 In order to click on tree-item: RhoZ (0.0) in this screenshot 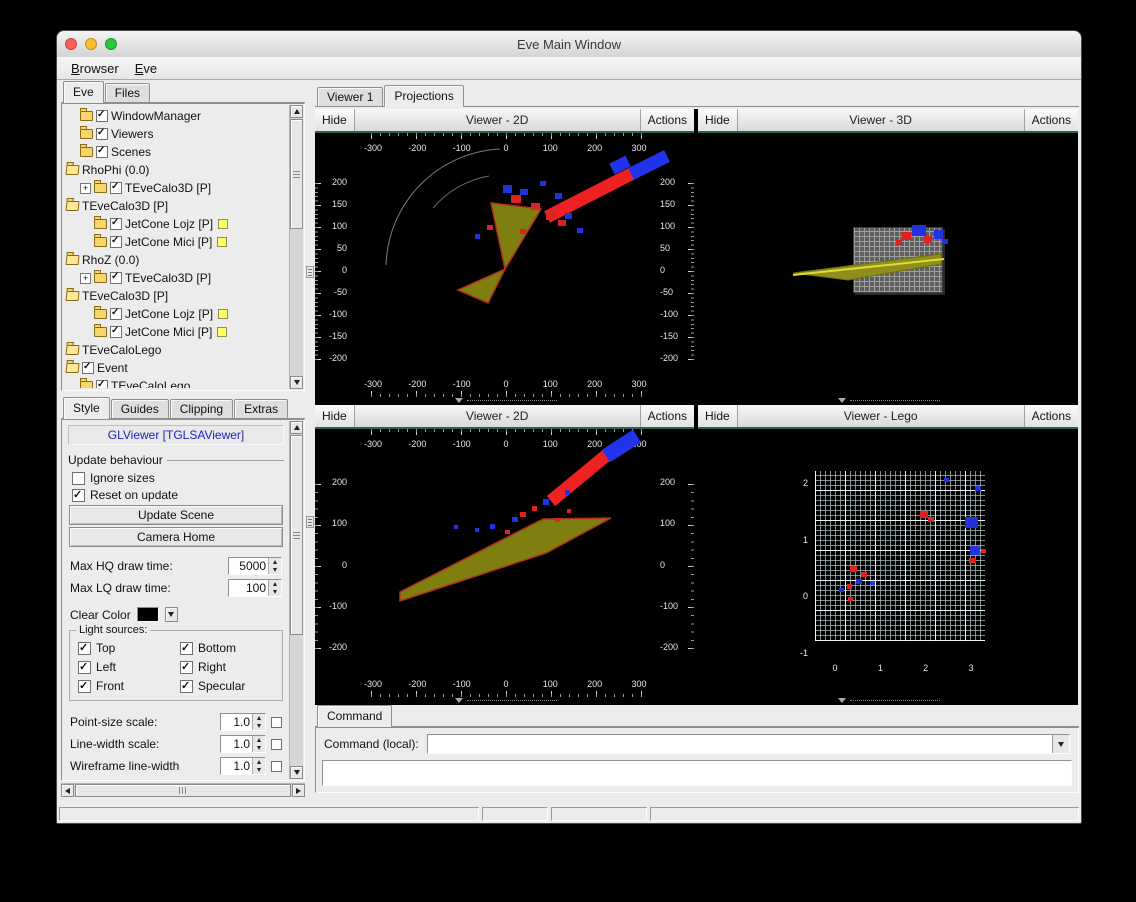, I will do `click(176, 260)`.